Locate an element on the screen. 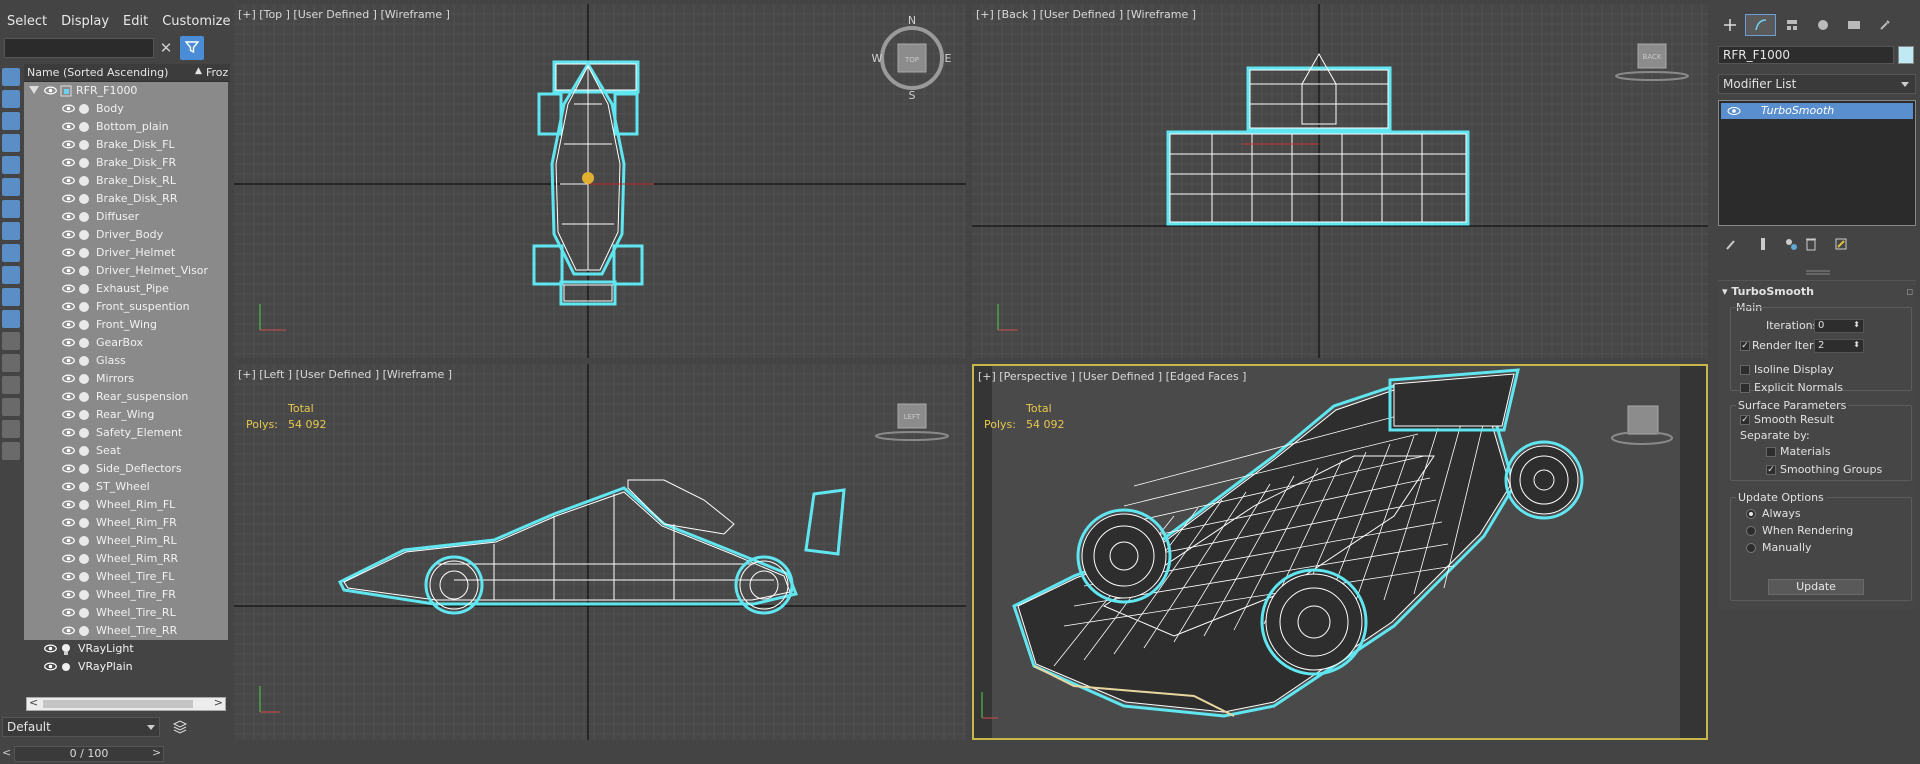 Image resolution: width=1920 pixels, height=764 pixels. tree-row: Brake_Disk_RL is located at coordinates (126, 181).